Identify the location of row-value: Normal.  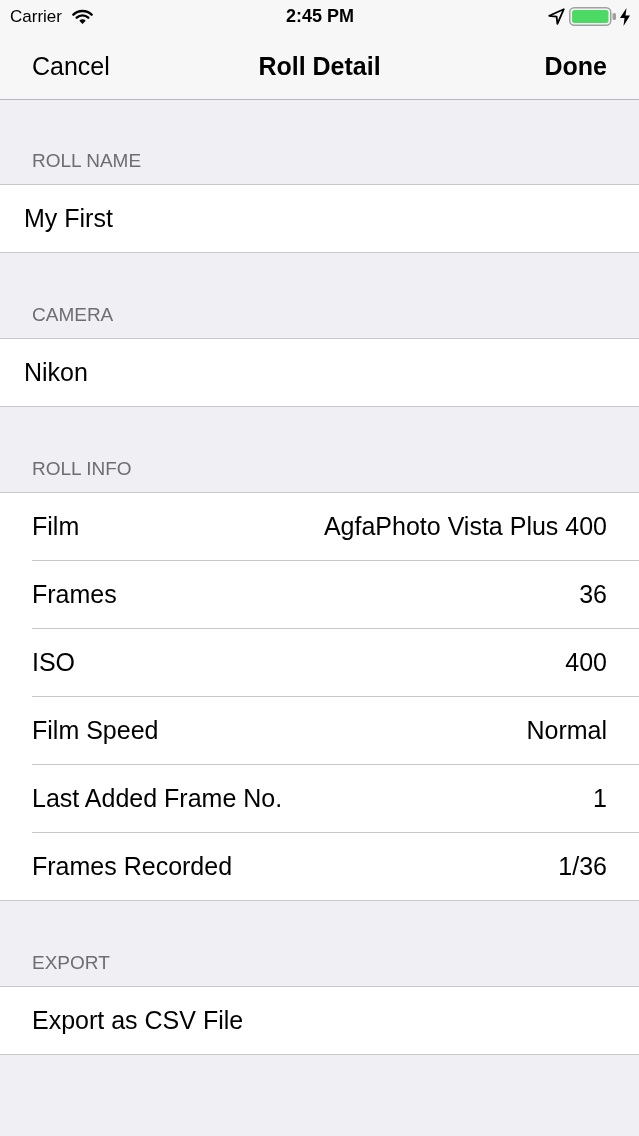
(566, 730).